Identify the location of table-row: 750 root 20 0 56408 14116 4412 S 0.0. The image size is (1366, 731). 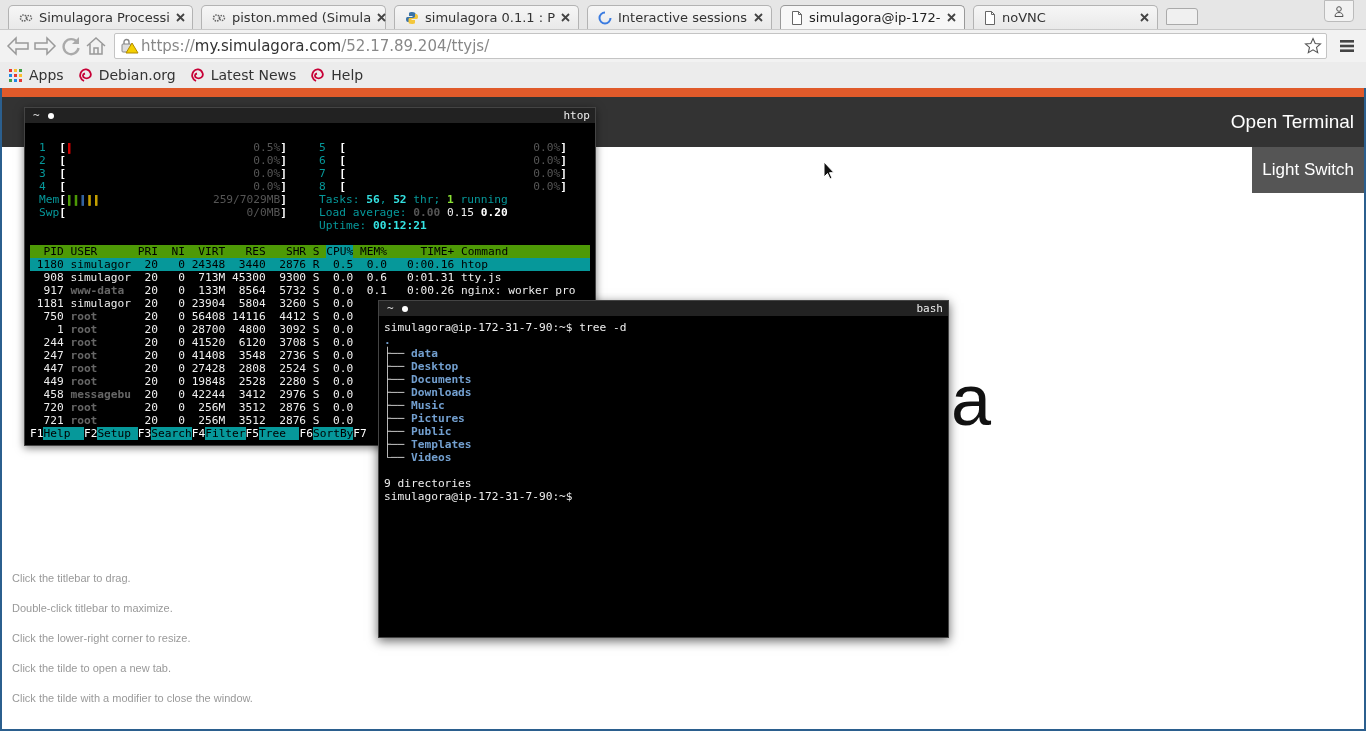
(192, 316).